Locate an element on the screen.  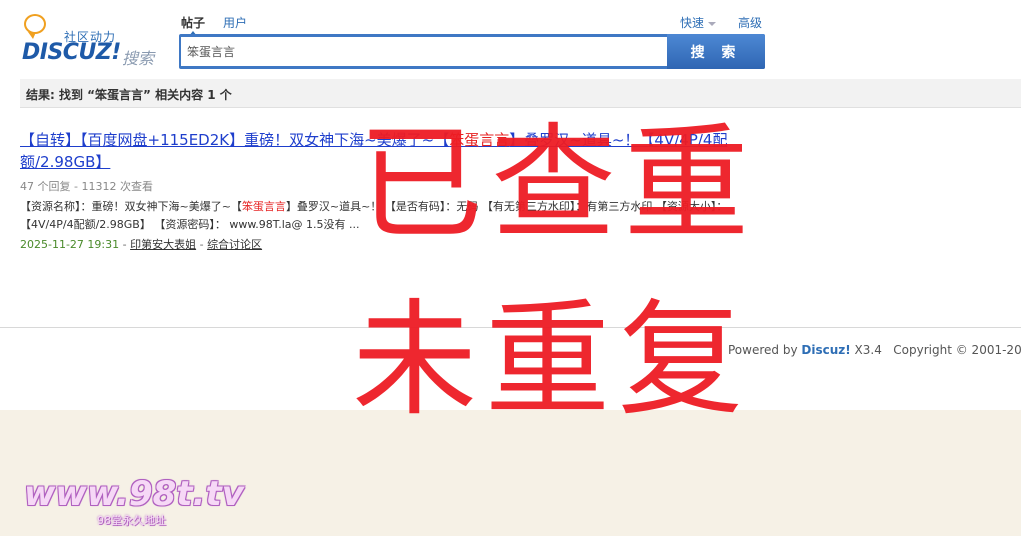
search-input is located at coordinates (424, 51).